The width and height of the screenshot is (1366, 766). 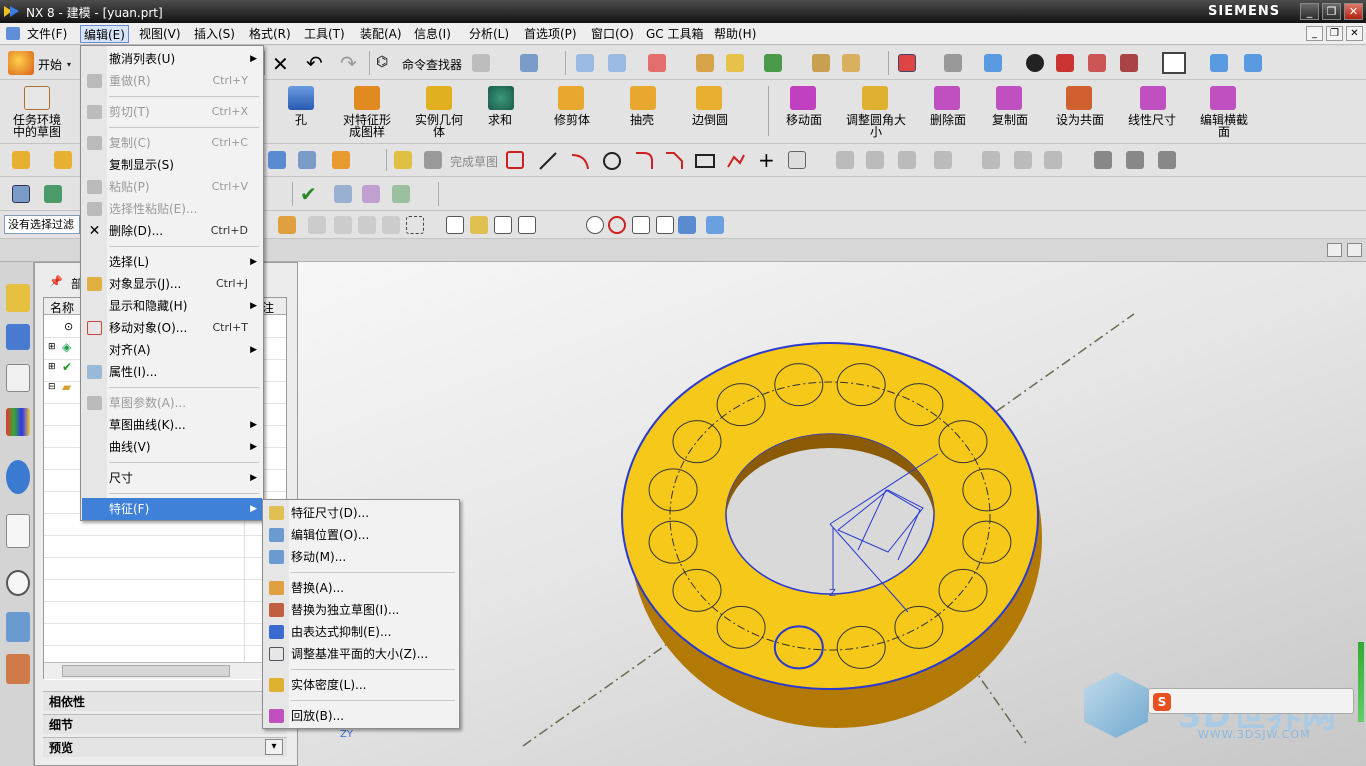 What do you see at coordinates (1035, 63) in the screenshot?
I see `half-shade-icon` at bounding box center [1035, 63].